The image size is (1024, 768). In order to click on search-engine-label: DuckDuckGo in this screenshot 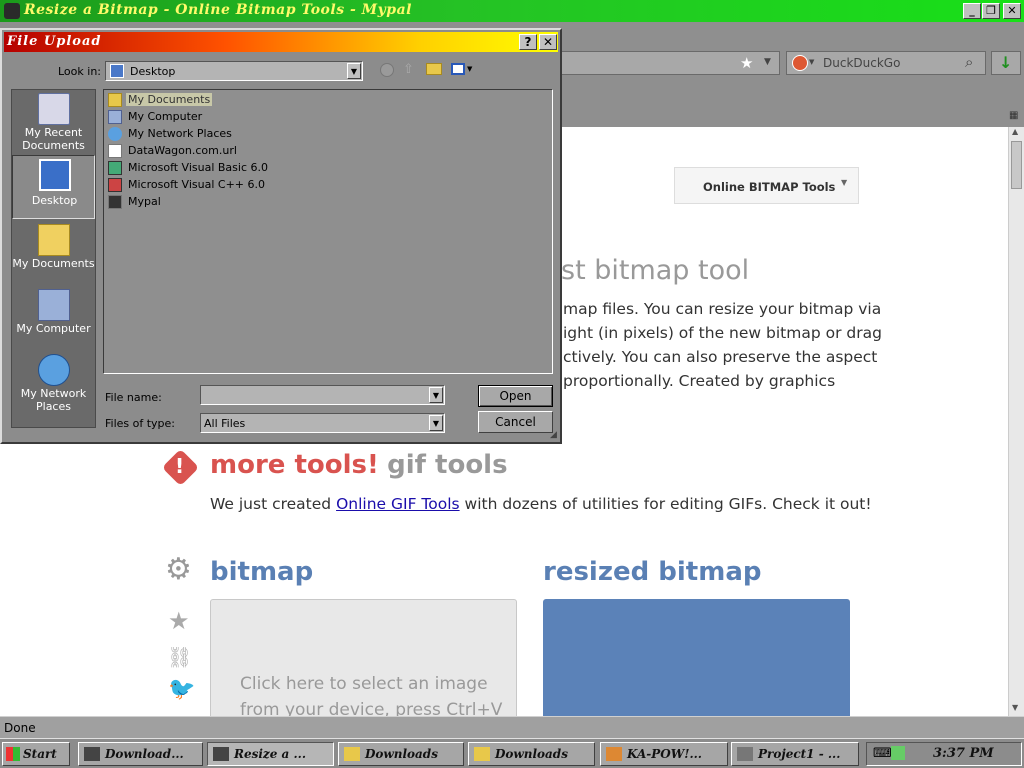, I will do `click(862, 63)`.